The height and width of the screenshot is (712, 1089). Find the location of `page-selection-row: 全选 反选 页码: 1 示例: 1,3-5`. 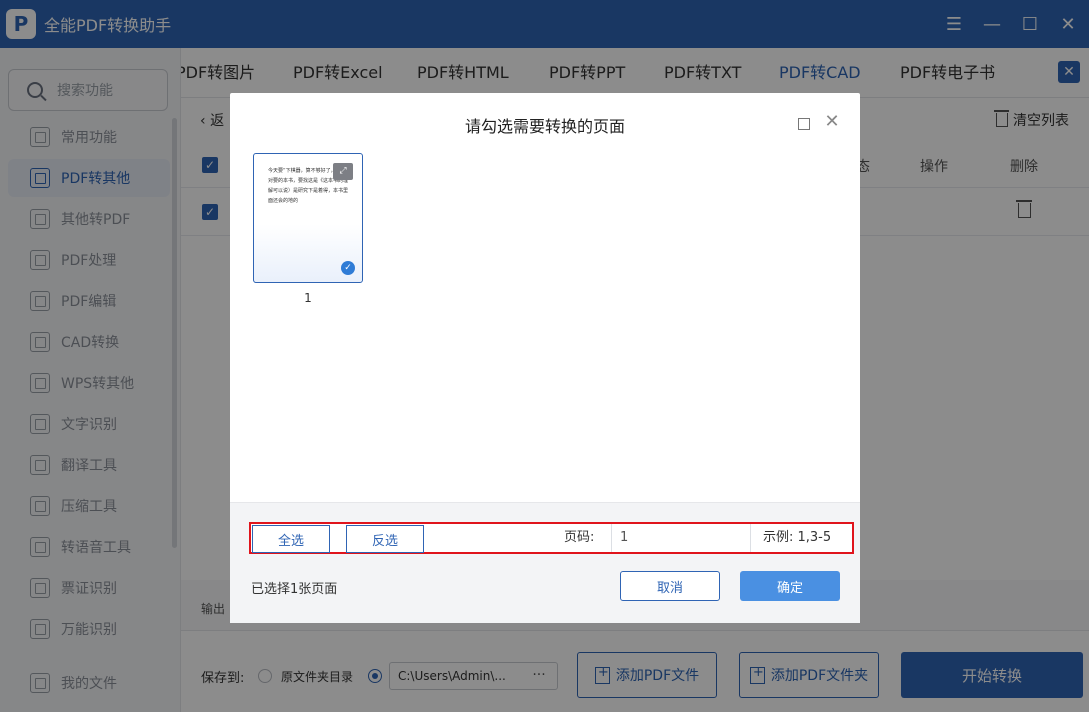

page-selection-row: 全选 反选 页码: 1 示例: 1,3-5 is located at coordinates (551, 538).